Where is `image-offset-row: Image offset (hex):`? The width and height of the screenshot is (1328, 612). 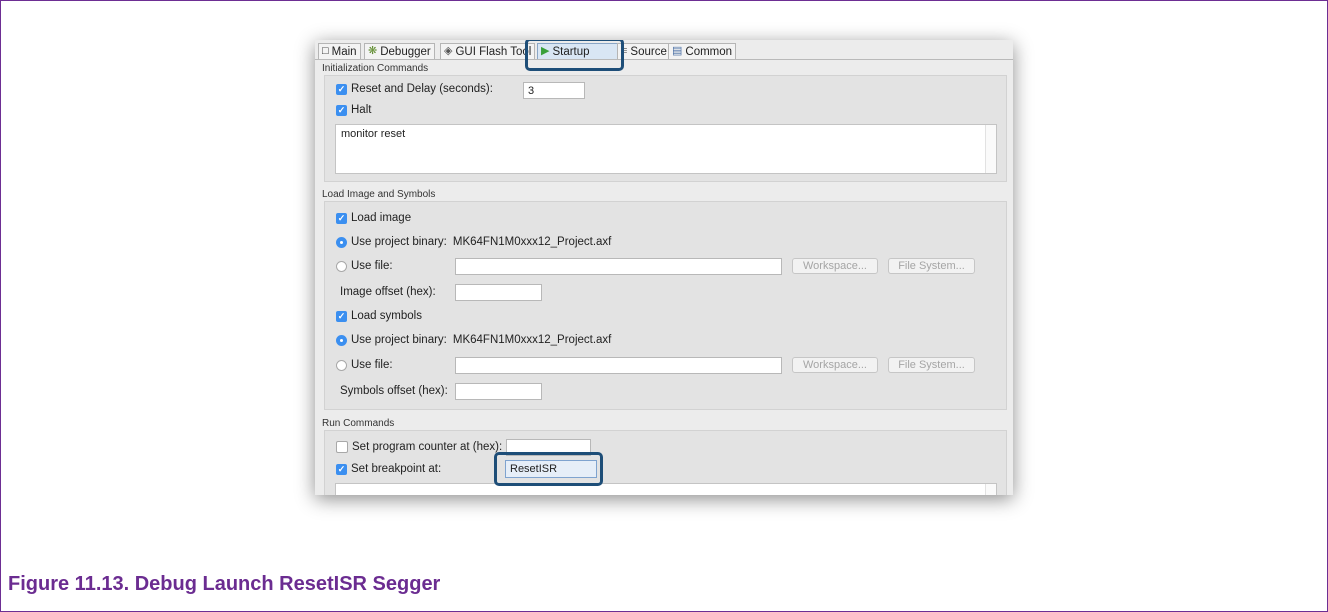 image-offset-row: Image offset (hex): is located at coordinates (388, 292).